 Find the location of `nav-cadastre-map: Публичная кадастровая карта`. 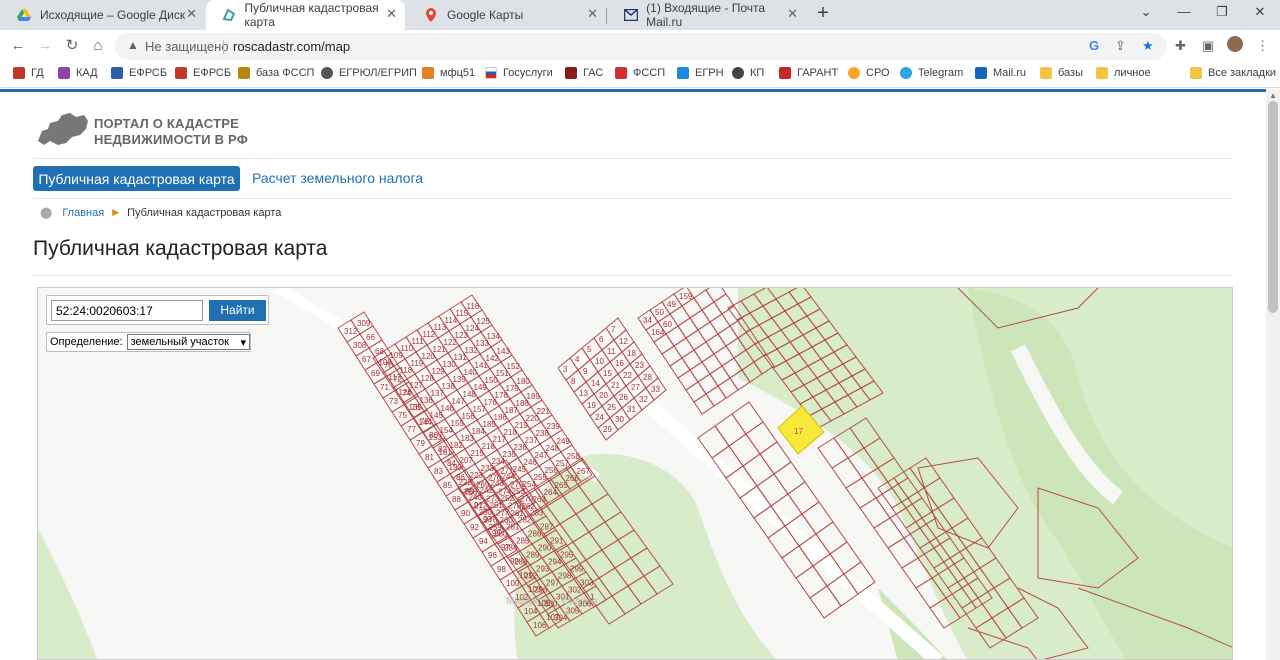

nav-cadastre-map: Публичная кадастровая карта is located at coordinates (136, 178).